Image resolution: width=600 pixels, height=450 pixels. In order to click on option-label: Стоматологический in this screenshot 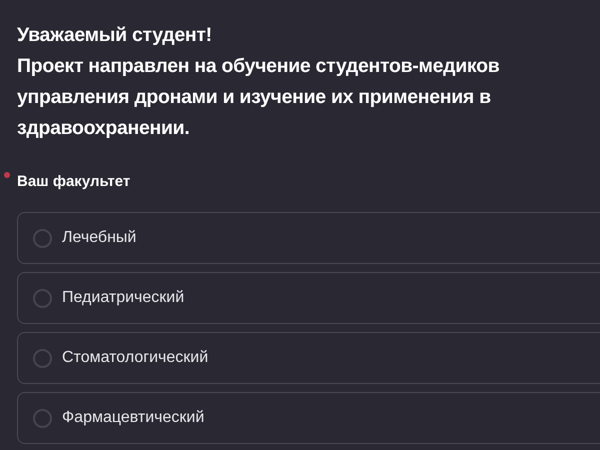, I will do `click(135, 358)`.